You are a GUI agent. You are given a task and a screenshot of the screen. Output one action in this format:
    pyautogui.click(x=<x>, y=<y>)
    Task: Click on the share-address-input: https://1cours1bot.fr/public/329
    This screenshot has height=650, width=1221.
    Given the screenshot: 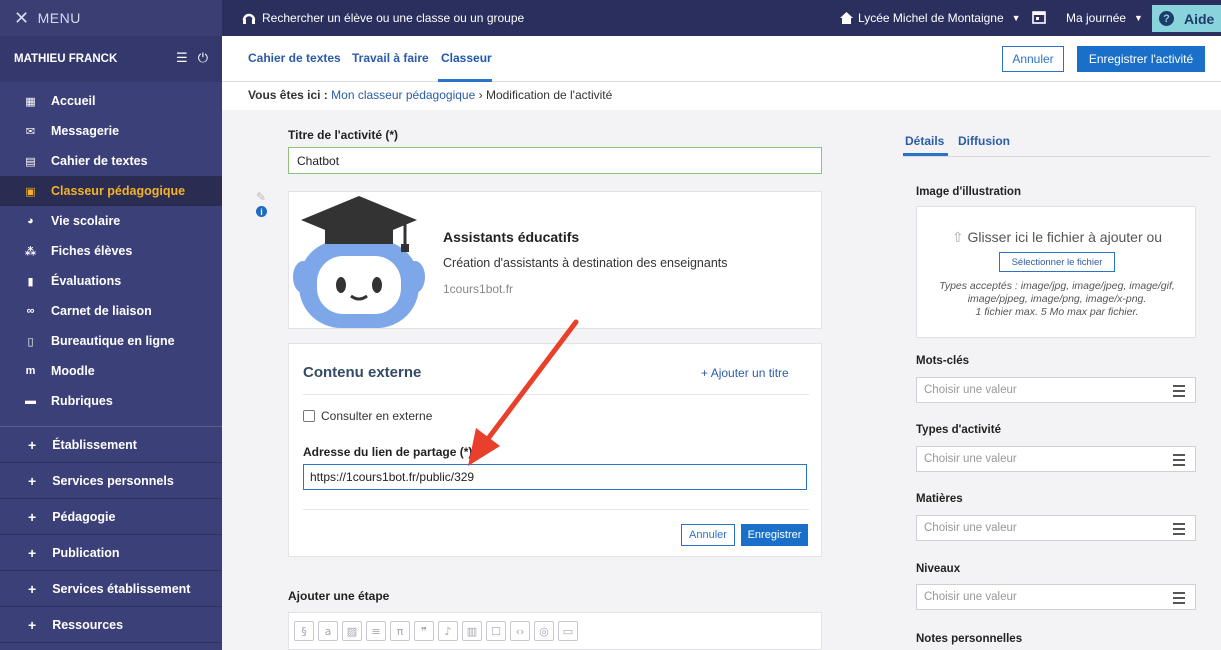 What is the action you would take?
    pyautogui.click(x=555, y=477)
    